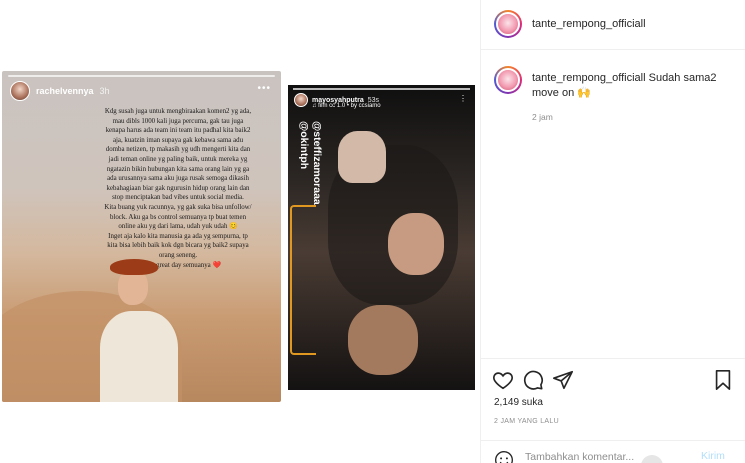 The width and height of the screenshot is (745, 463). I want to click on peace-sign-hand, so click(362, 157).